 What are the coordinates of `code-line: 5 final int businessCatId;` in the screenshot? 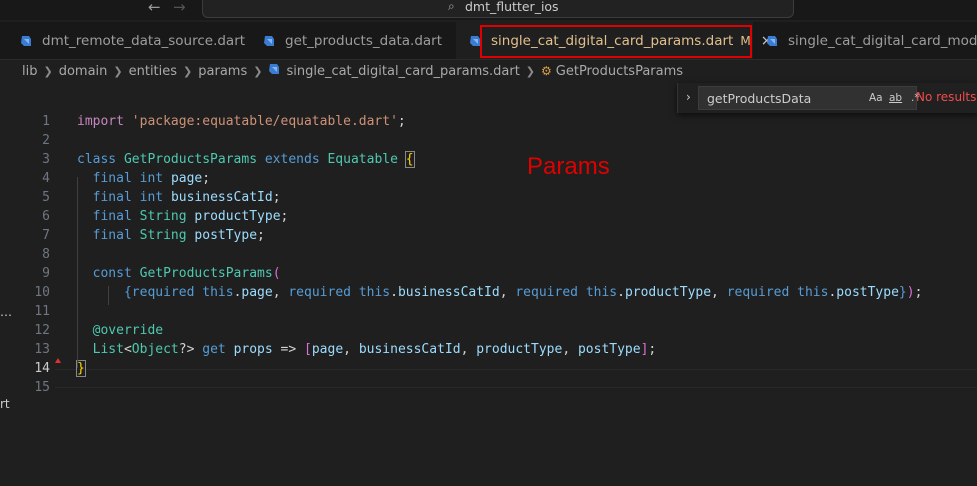 It's located at (488, 199).